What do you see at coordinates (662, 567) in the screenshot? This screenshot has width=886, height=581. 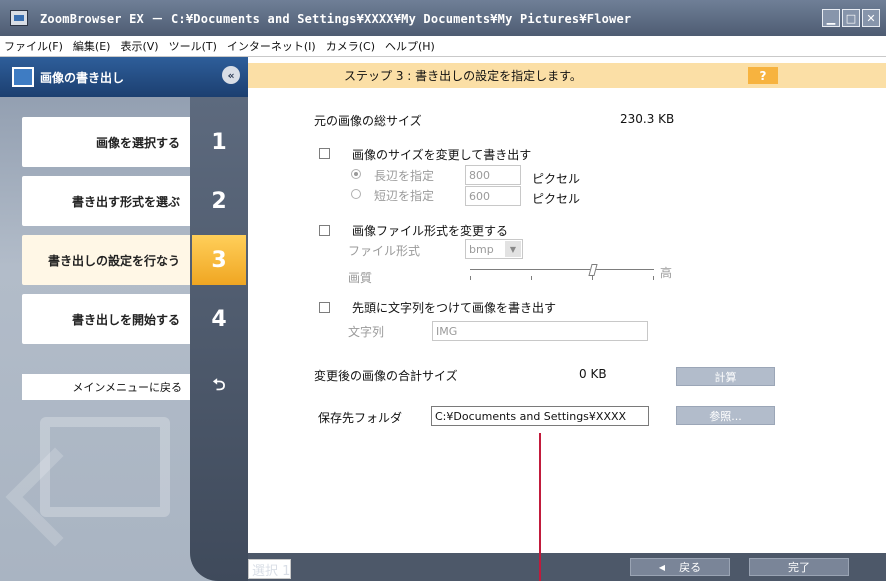 I see `back-arrow-icon: ◀` at bounding box center [662, 567].